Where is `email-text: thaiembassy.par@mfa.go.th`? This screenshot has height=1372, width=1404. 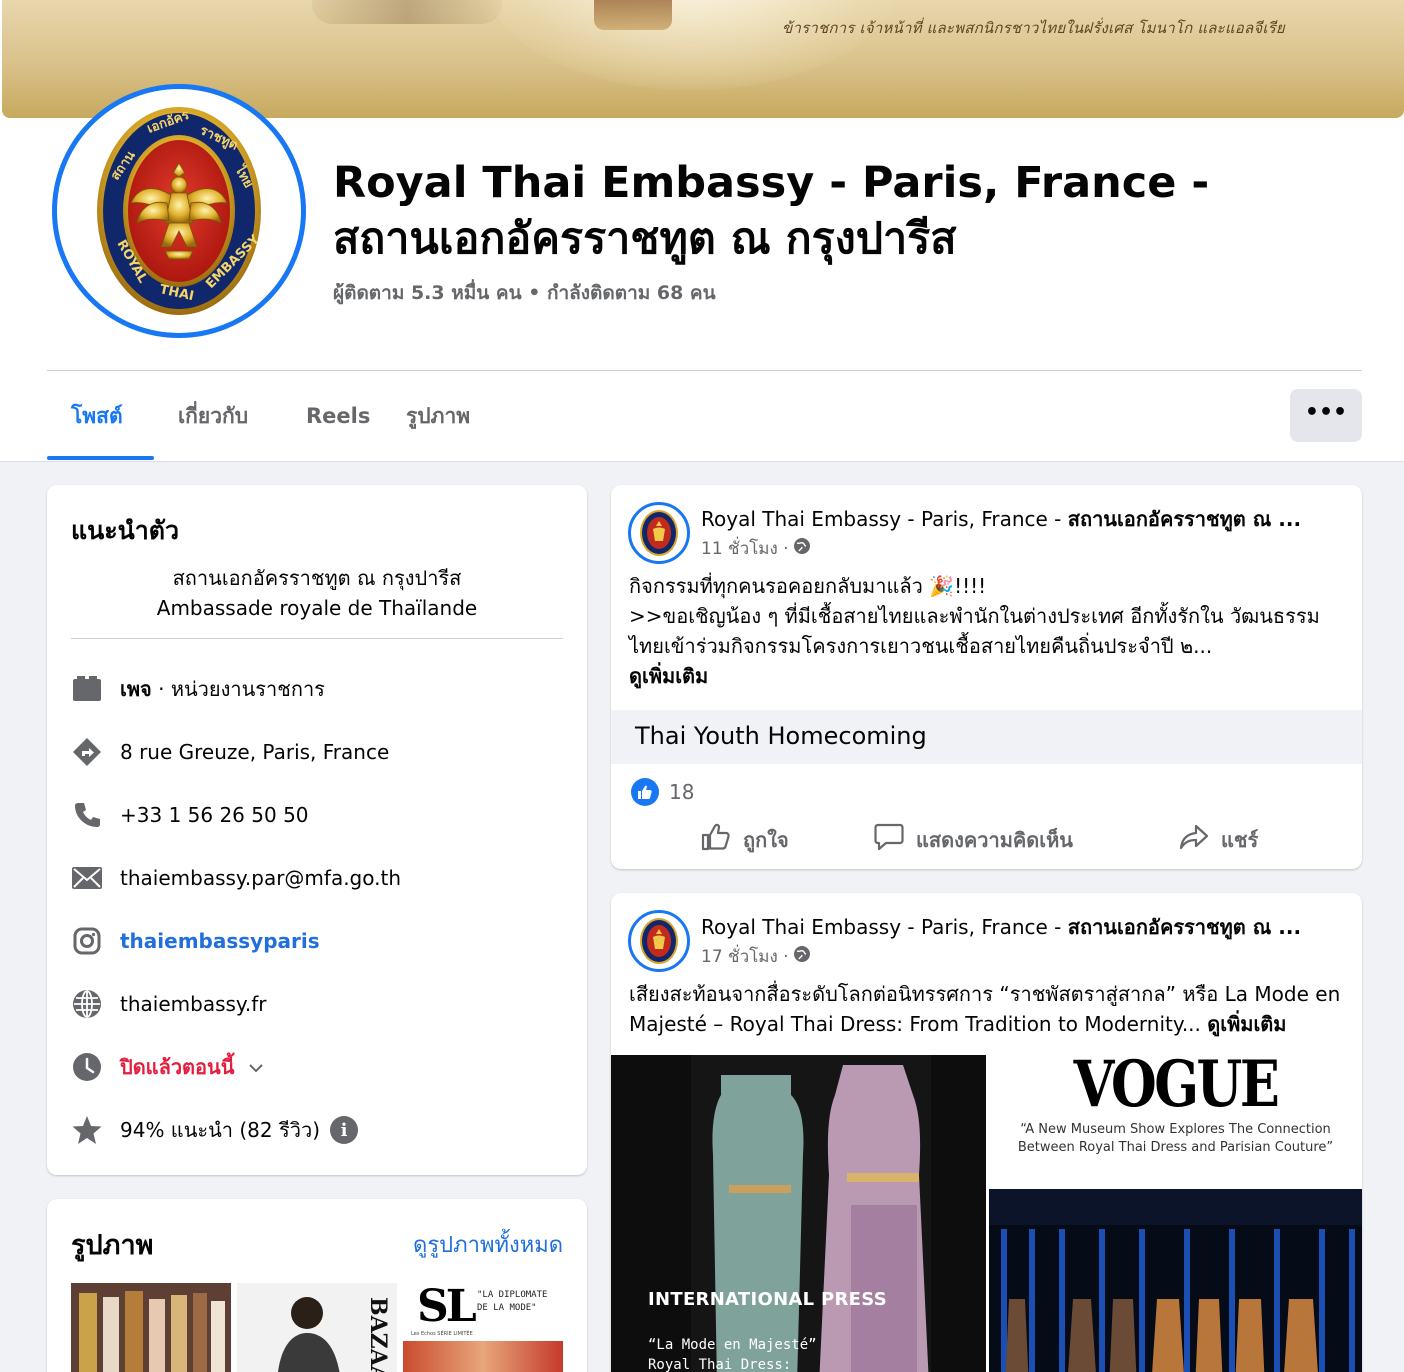
email-text: thaiembassy.par@mfa.go.th is located at coordinates (261, 878).